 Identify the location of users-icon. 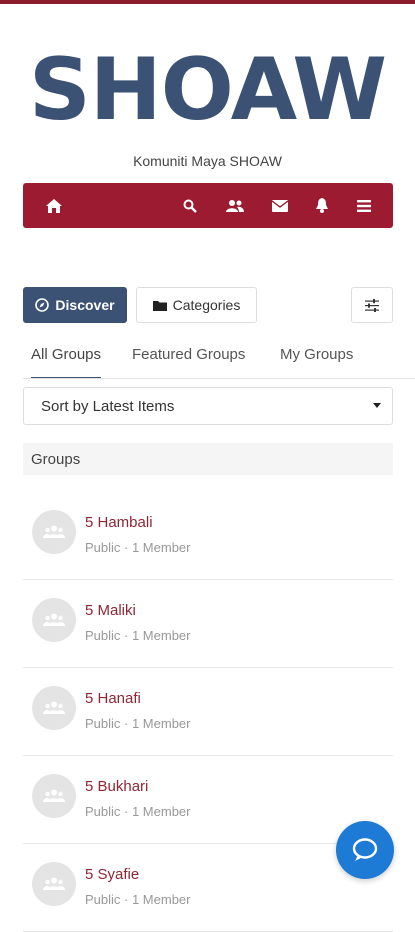
(235, 205).